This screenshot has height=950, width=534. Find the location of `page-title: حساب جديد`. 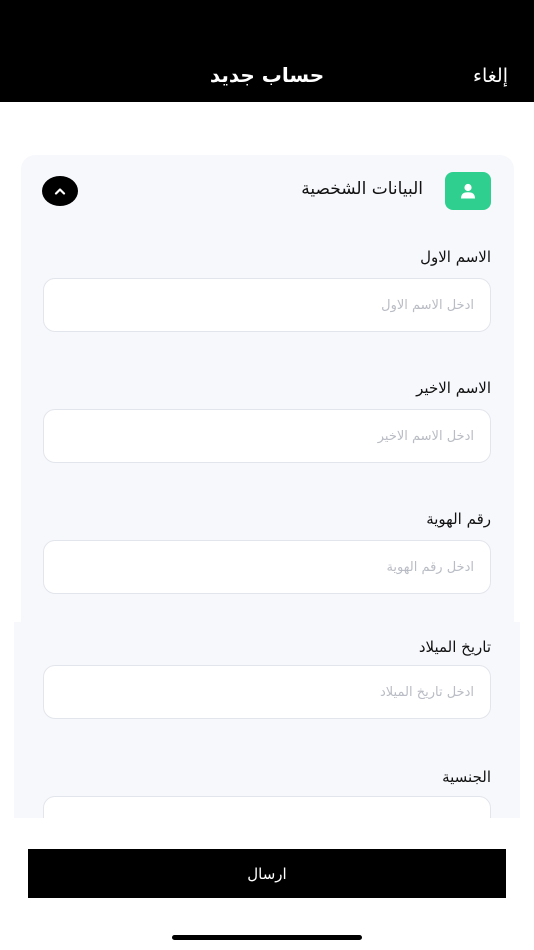

page-title: حساب جديد is located at coordinates (267, 75).